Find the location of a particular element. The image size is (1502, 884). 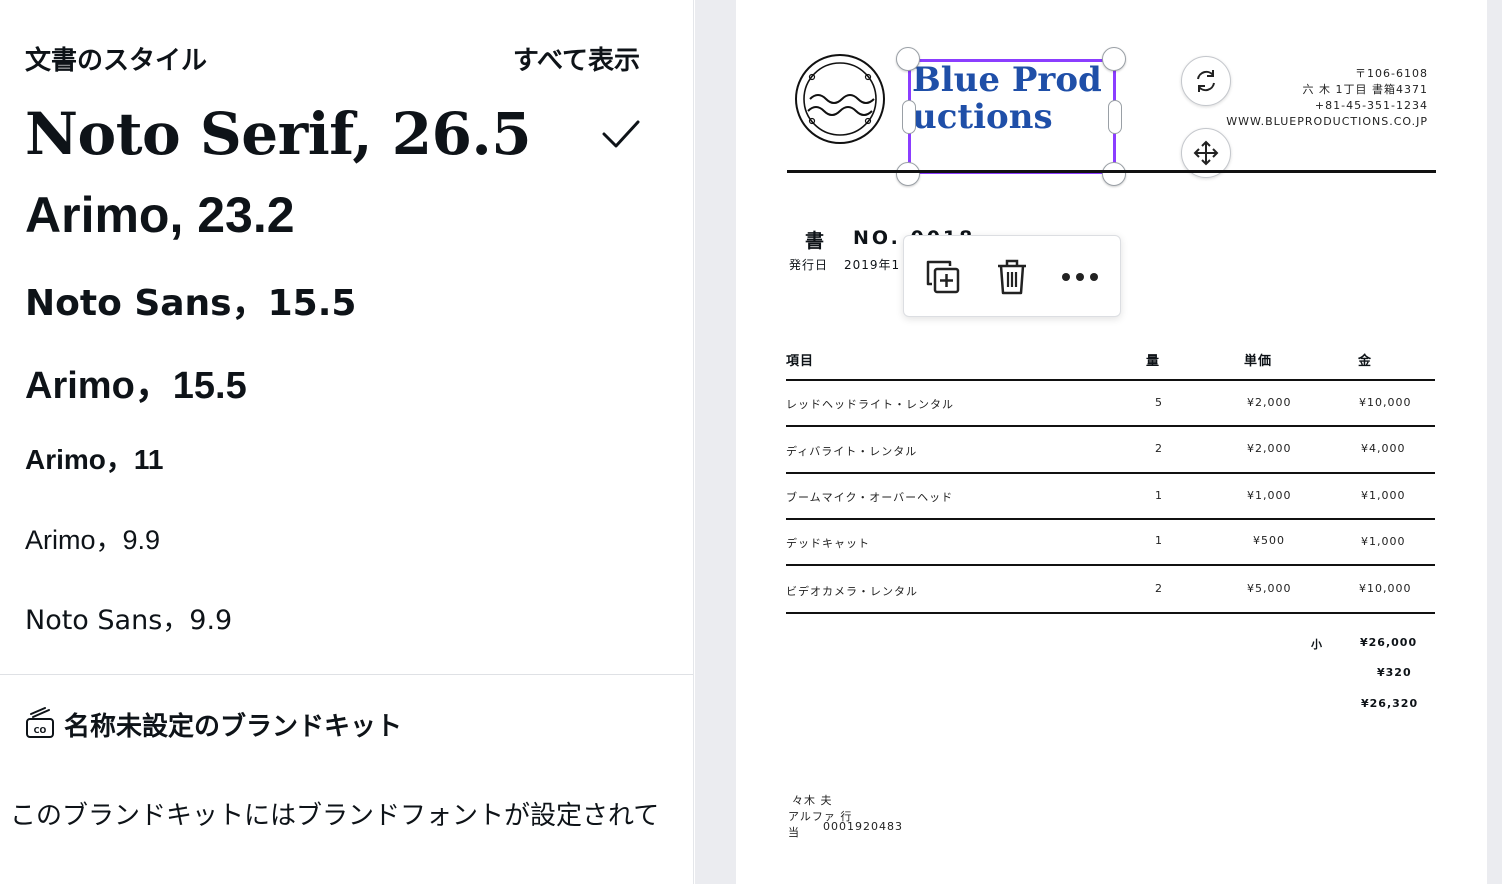

duplicate-icon is located at coordinates (943, 277).